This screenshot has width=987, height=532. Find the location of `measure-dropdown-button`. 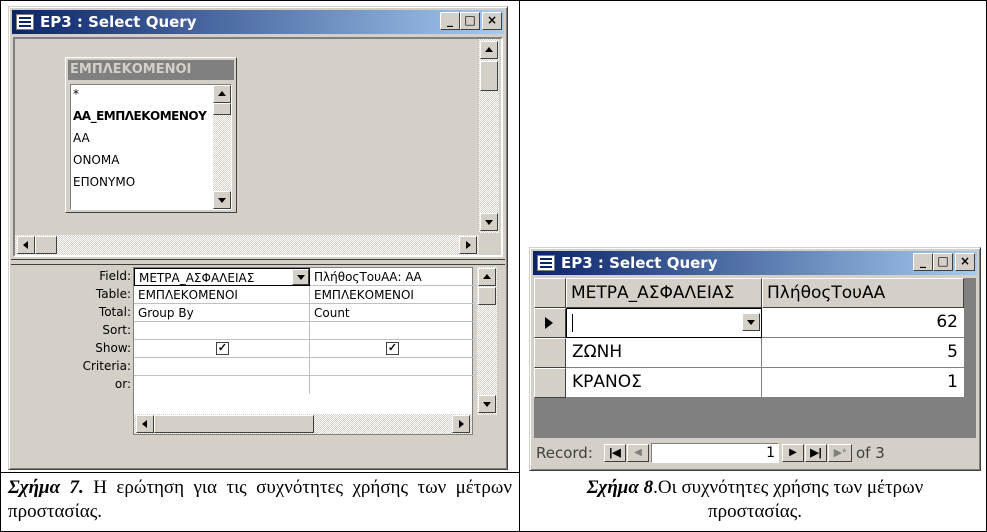

measure-dropdown-button is located at coordinates (751, 322).